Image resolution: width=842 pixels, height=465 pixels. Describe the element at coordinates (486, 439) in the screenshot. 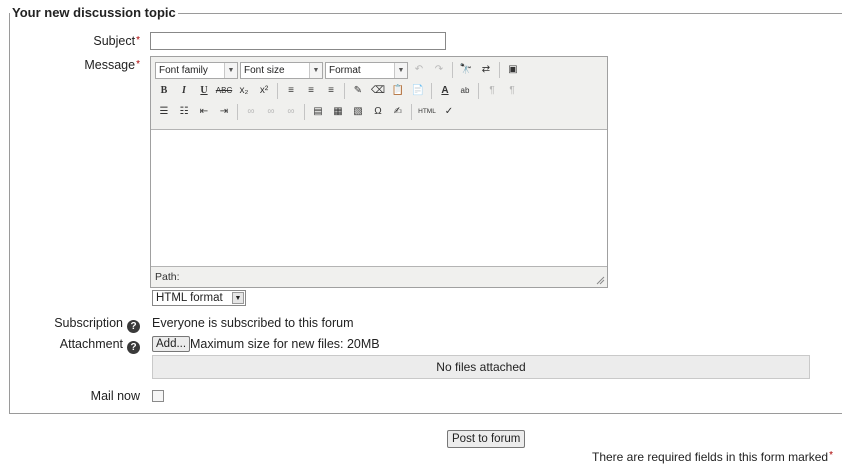

I see `post-to-forum-button: Post to forum` at that location.